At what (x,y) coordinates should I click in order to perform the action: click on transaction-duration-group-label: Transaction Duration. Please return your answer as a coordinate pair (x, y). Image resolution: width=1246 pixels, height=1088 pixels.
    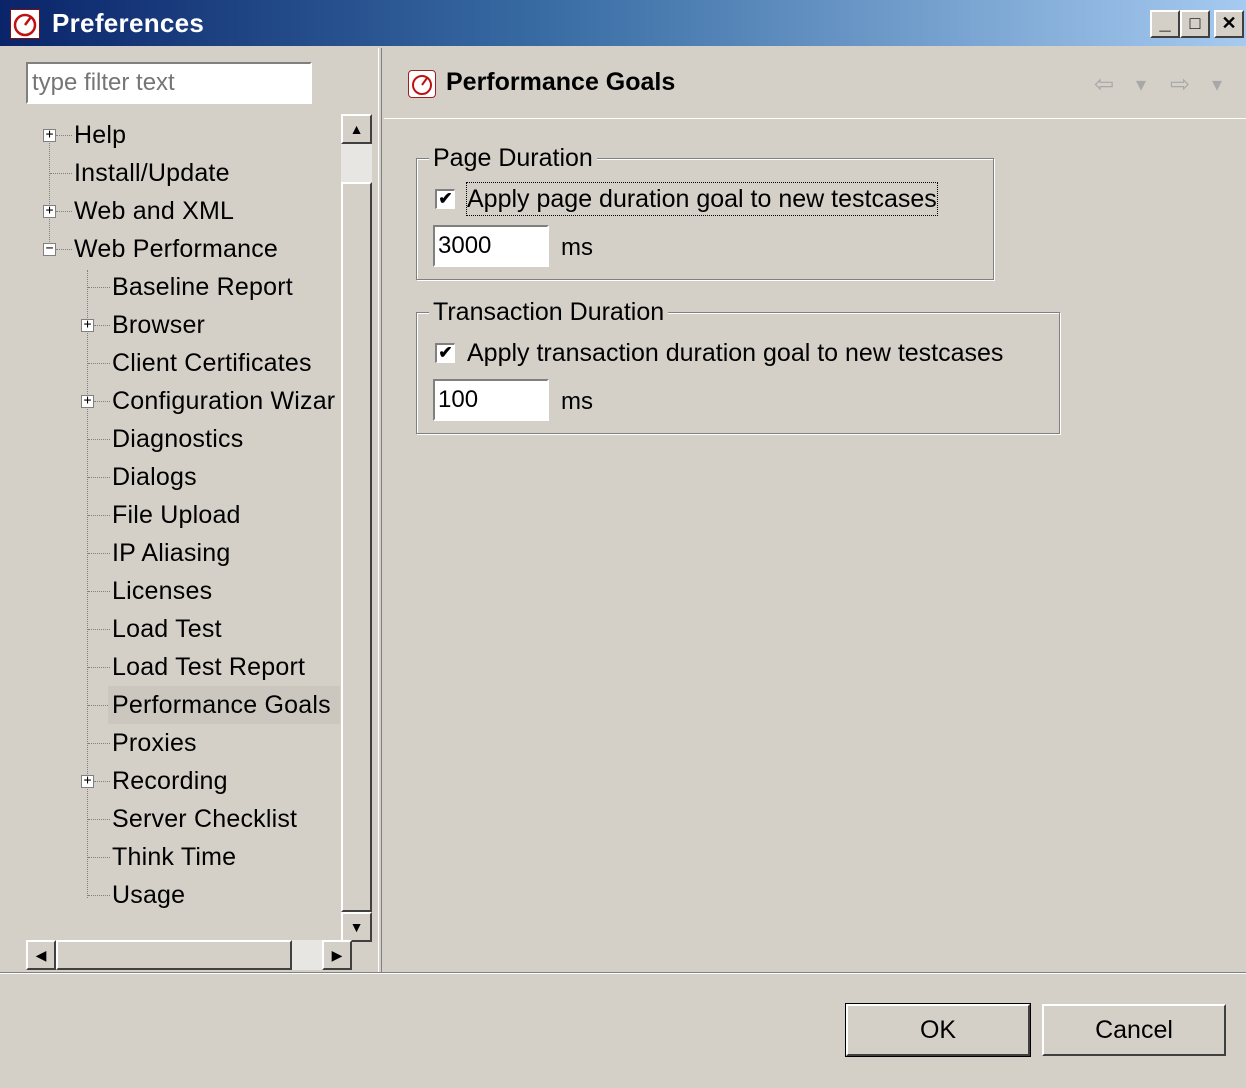
    Looking at the image, I should click on (549, 312).